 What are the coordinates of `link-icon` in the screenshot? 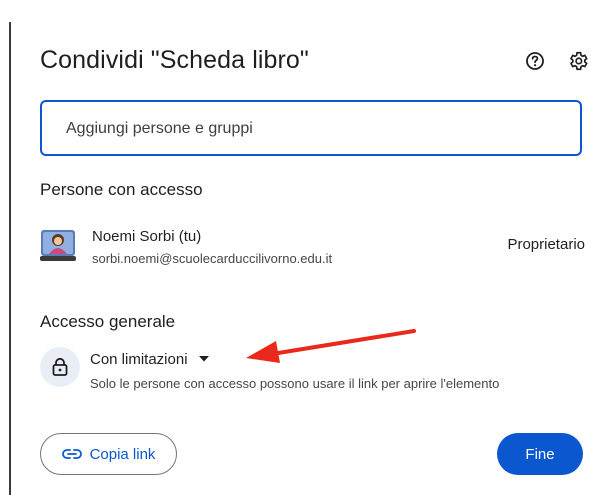 It's located at (71, 454).